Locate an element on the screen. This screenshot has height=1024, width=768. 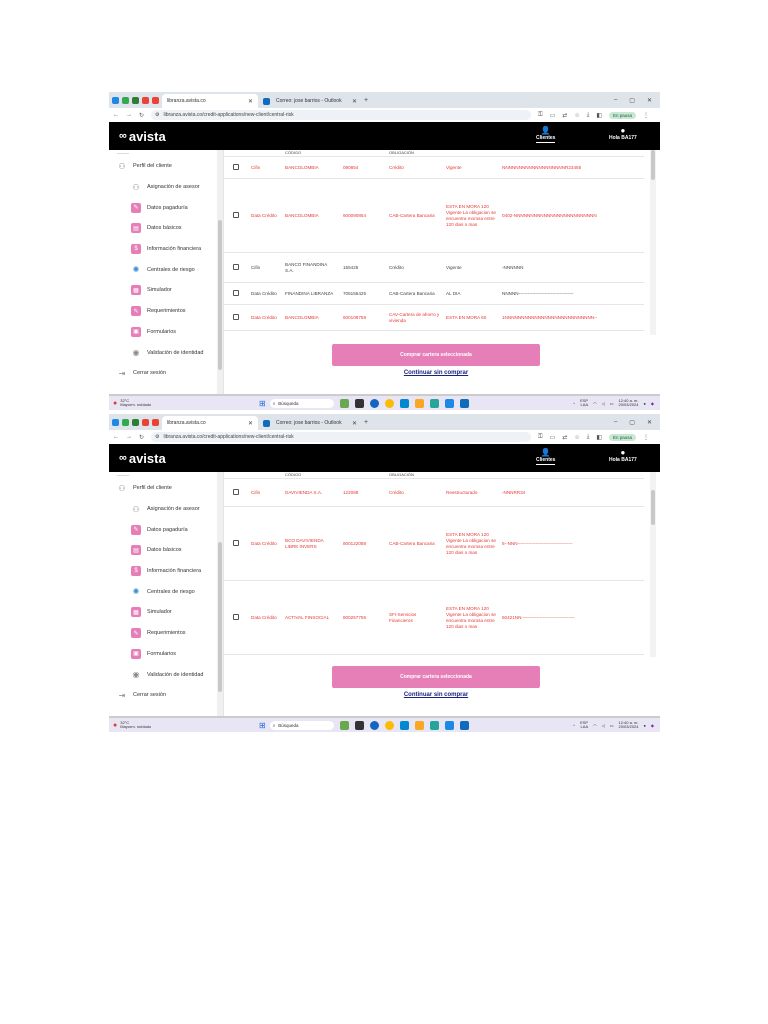
maximize-icon: ▢ is located at coordinates (632, 422).